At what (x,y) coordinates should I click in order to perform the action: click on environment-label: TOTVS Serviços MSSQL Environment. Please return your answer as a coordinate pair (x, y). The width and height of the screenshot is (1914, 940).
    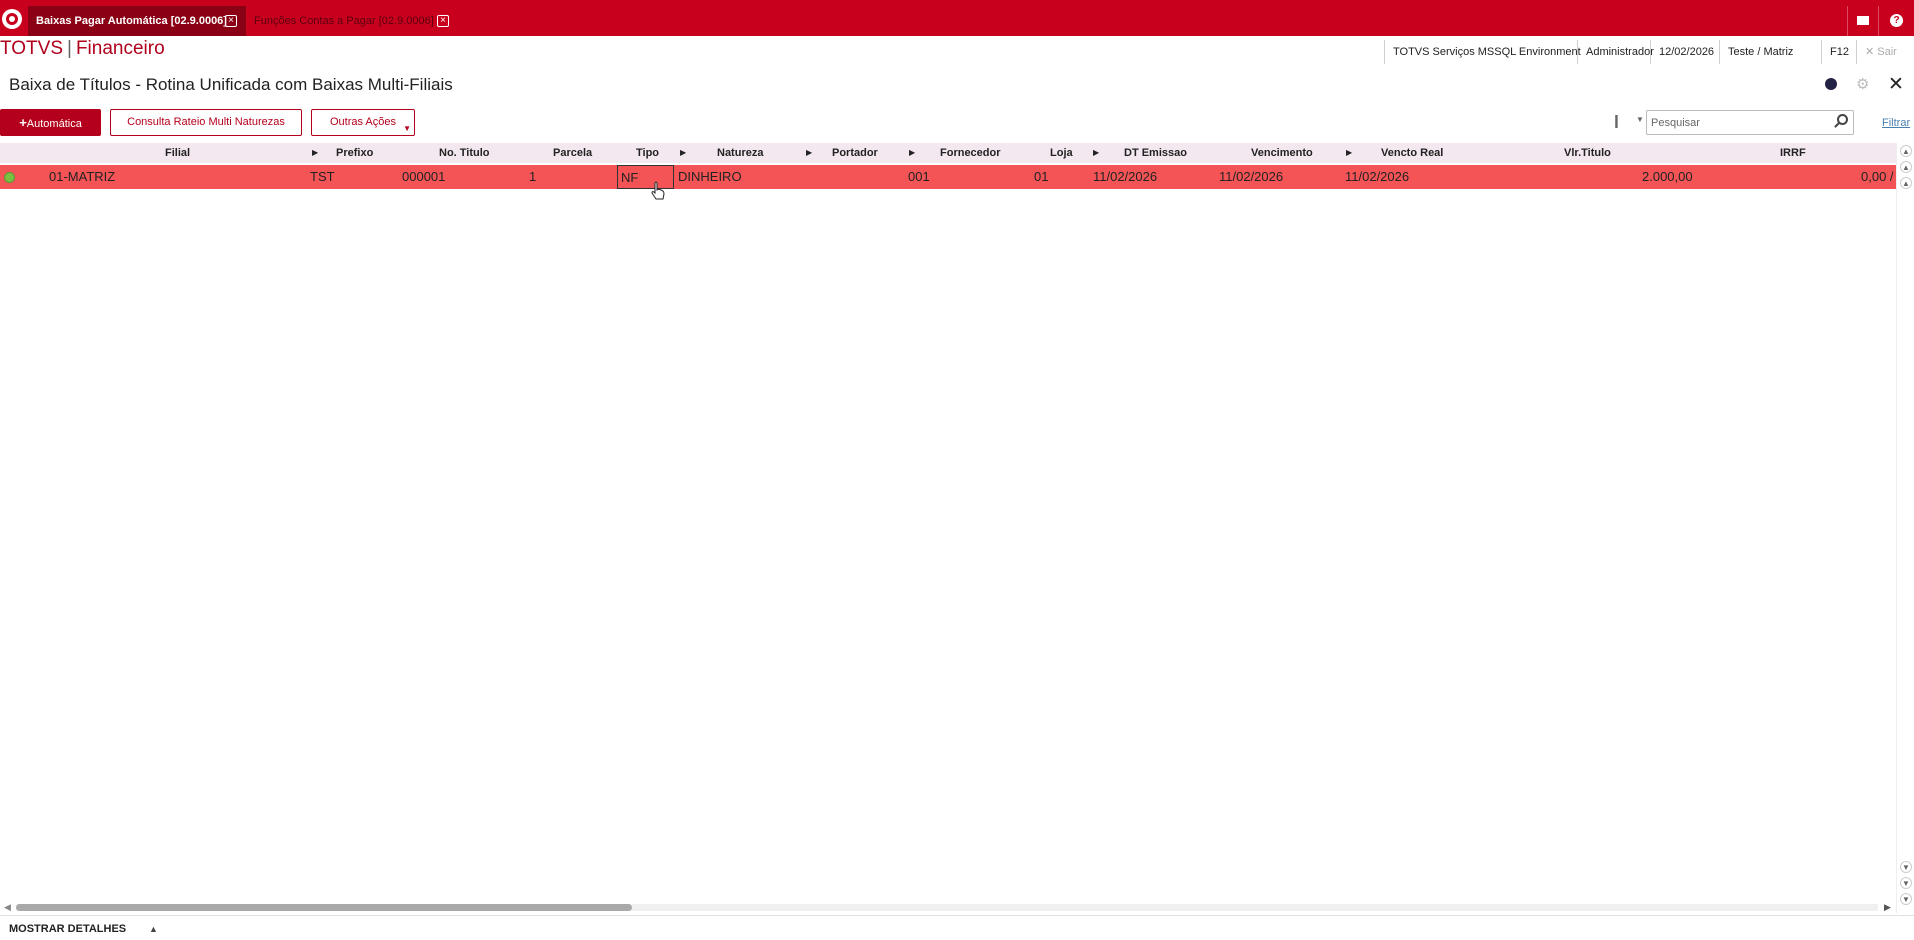
    Looking at the image, I should click on (1482, 52).